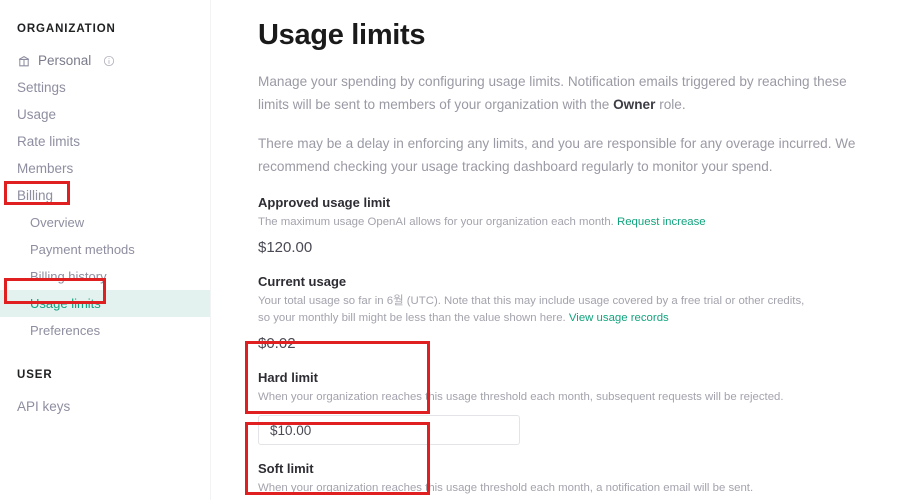 This screenshot has width=900, height=500. I want to click on current-usage-amount: $0.02, so click(277, 343).